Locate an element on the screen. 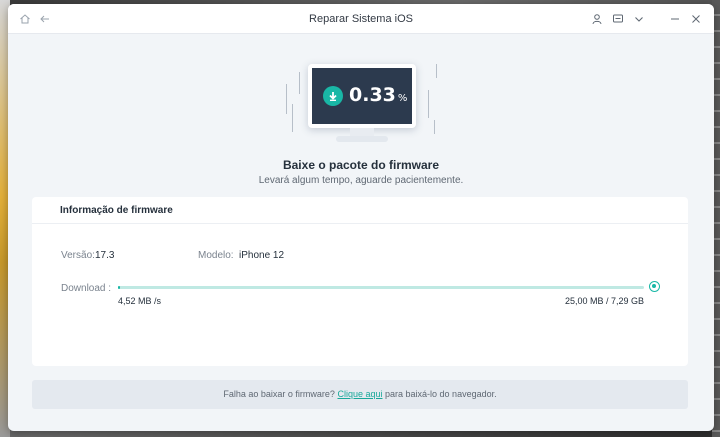 Image resolution: width=720 pixels, height=437 pixels. footer-text-after: para baixá-lo do navegador. is located at coordinates (441, 394).